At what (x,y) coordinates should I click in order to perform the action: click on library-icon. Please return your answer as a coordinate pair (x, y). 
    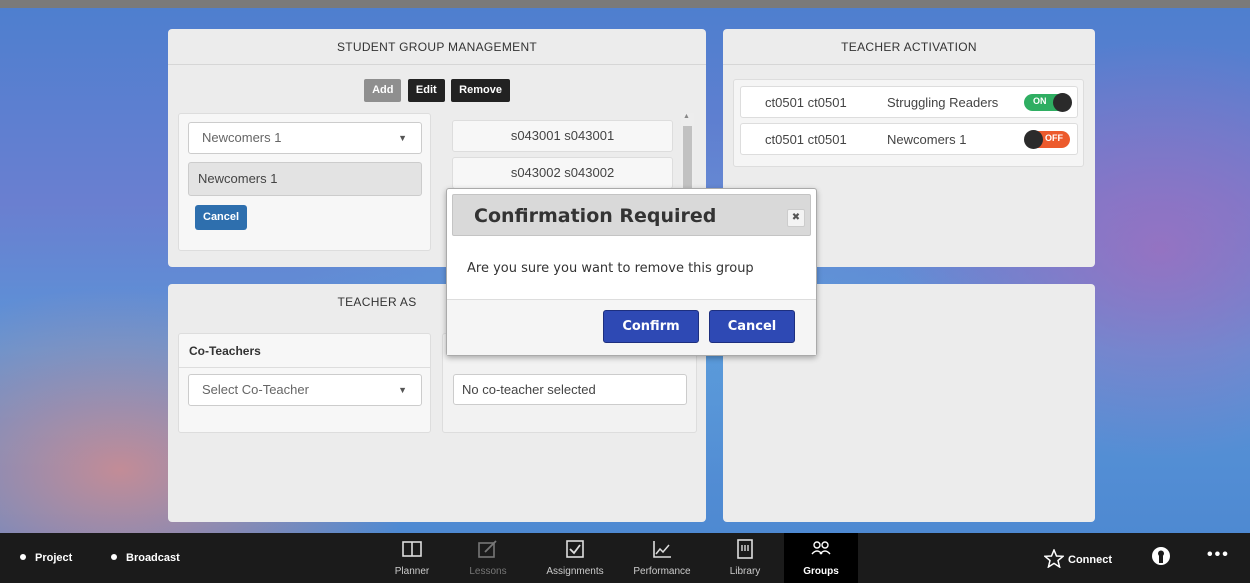
    Looking at the image, I should click on (745, 549).